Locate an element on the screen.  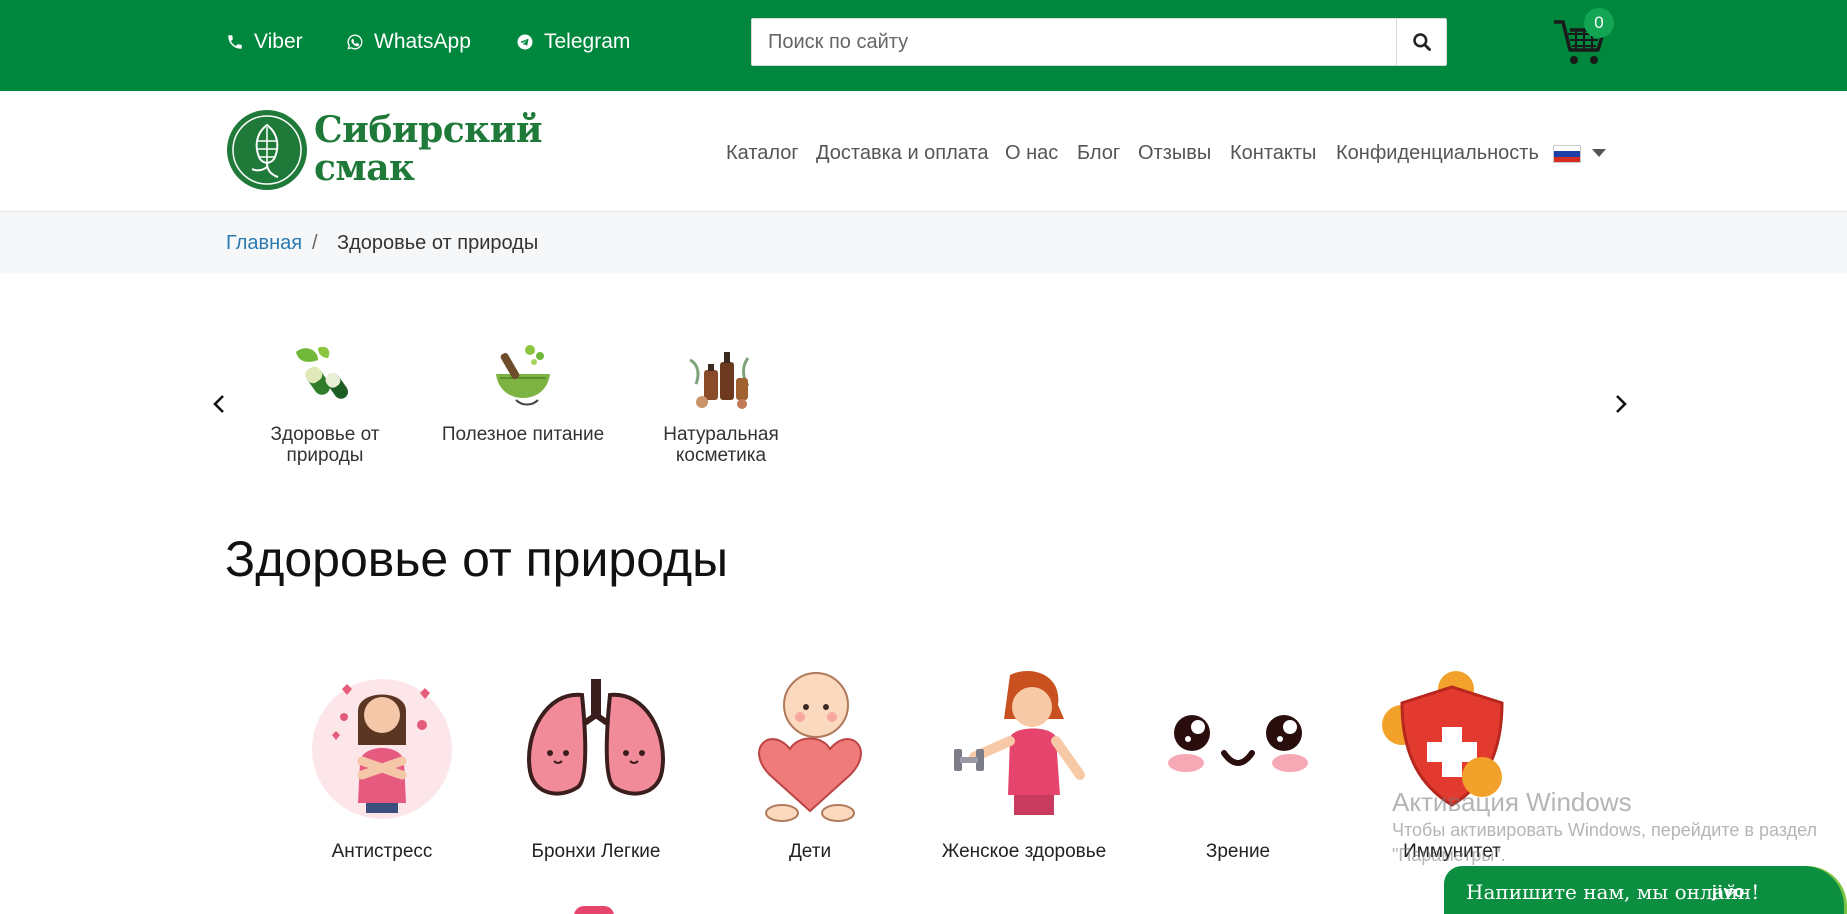
category-label: Здоровье от природы is located at coordinates (325, 445).